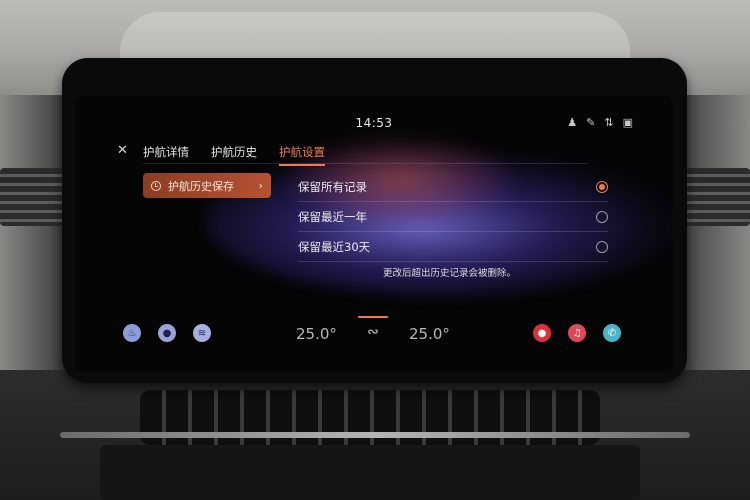 This screenshot has width=750, height=500. Describe the element at coordinates (132, 333) in the screenshot. I see `seat-heat-icon: ♨` at that location.